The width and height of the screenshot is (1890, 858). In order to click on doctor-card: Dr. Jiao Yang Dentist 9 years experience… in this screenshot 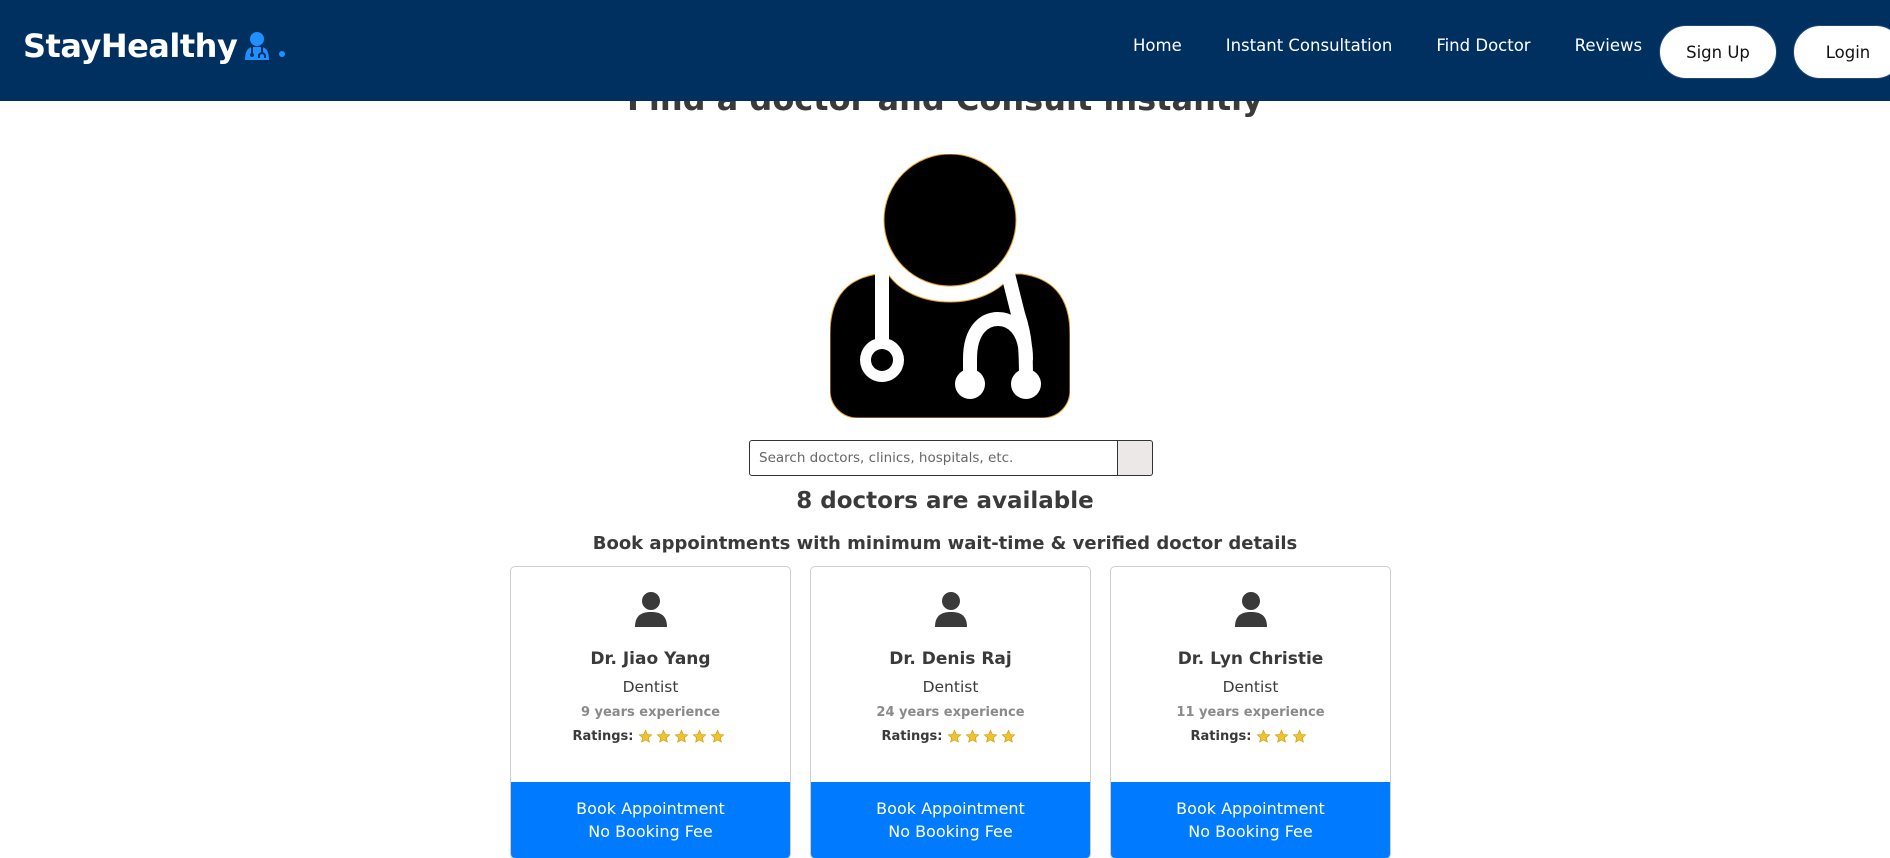, I will do `click(650, 712)`.